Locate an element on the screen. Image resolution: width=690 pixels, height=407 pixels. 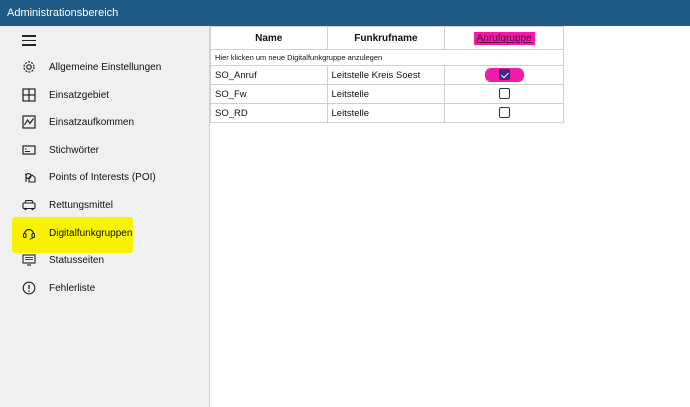
cell-name: SO_Anruf is located at coordinates (269, 75).